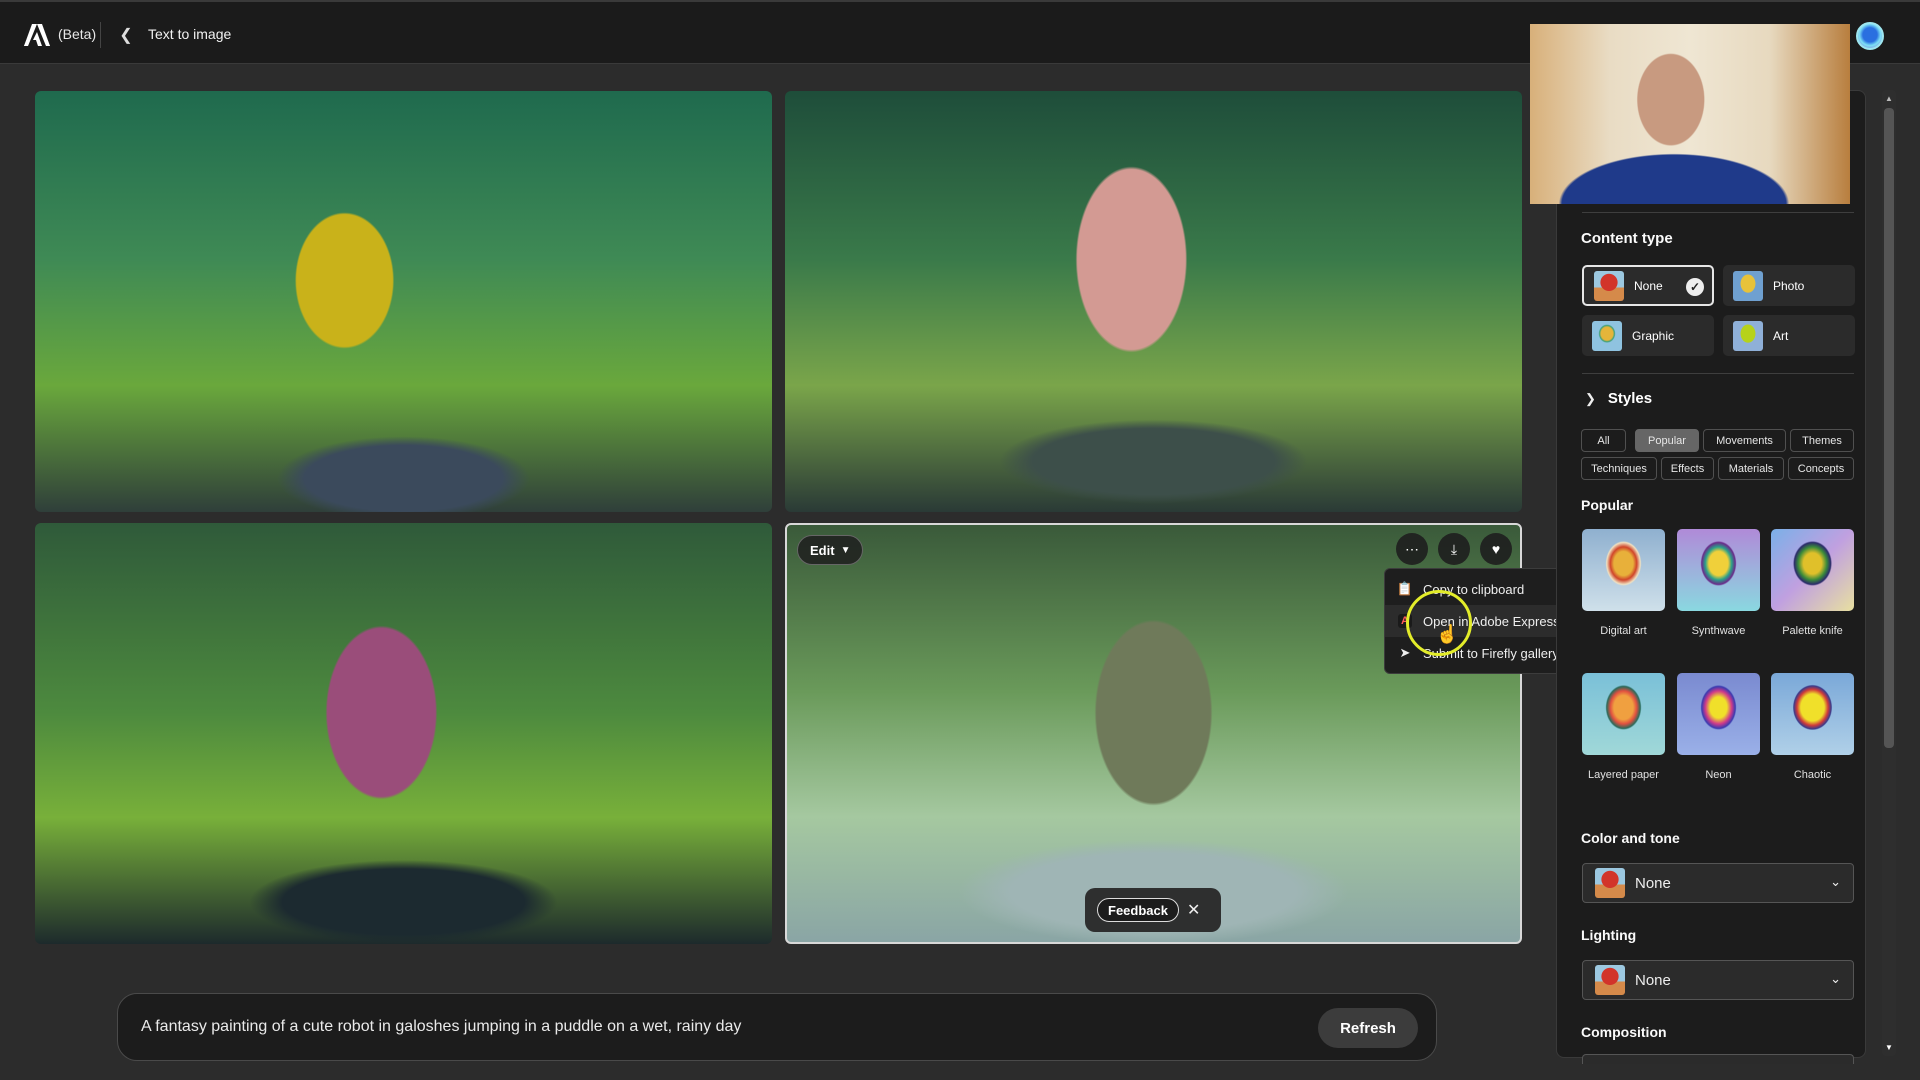  I want to click on page-title: Text to image, so click(190, 34).